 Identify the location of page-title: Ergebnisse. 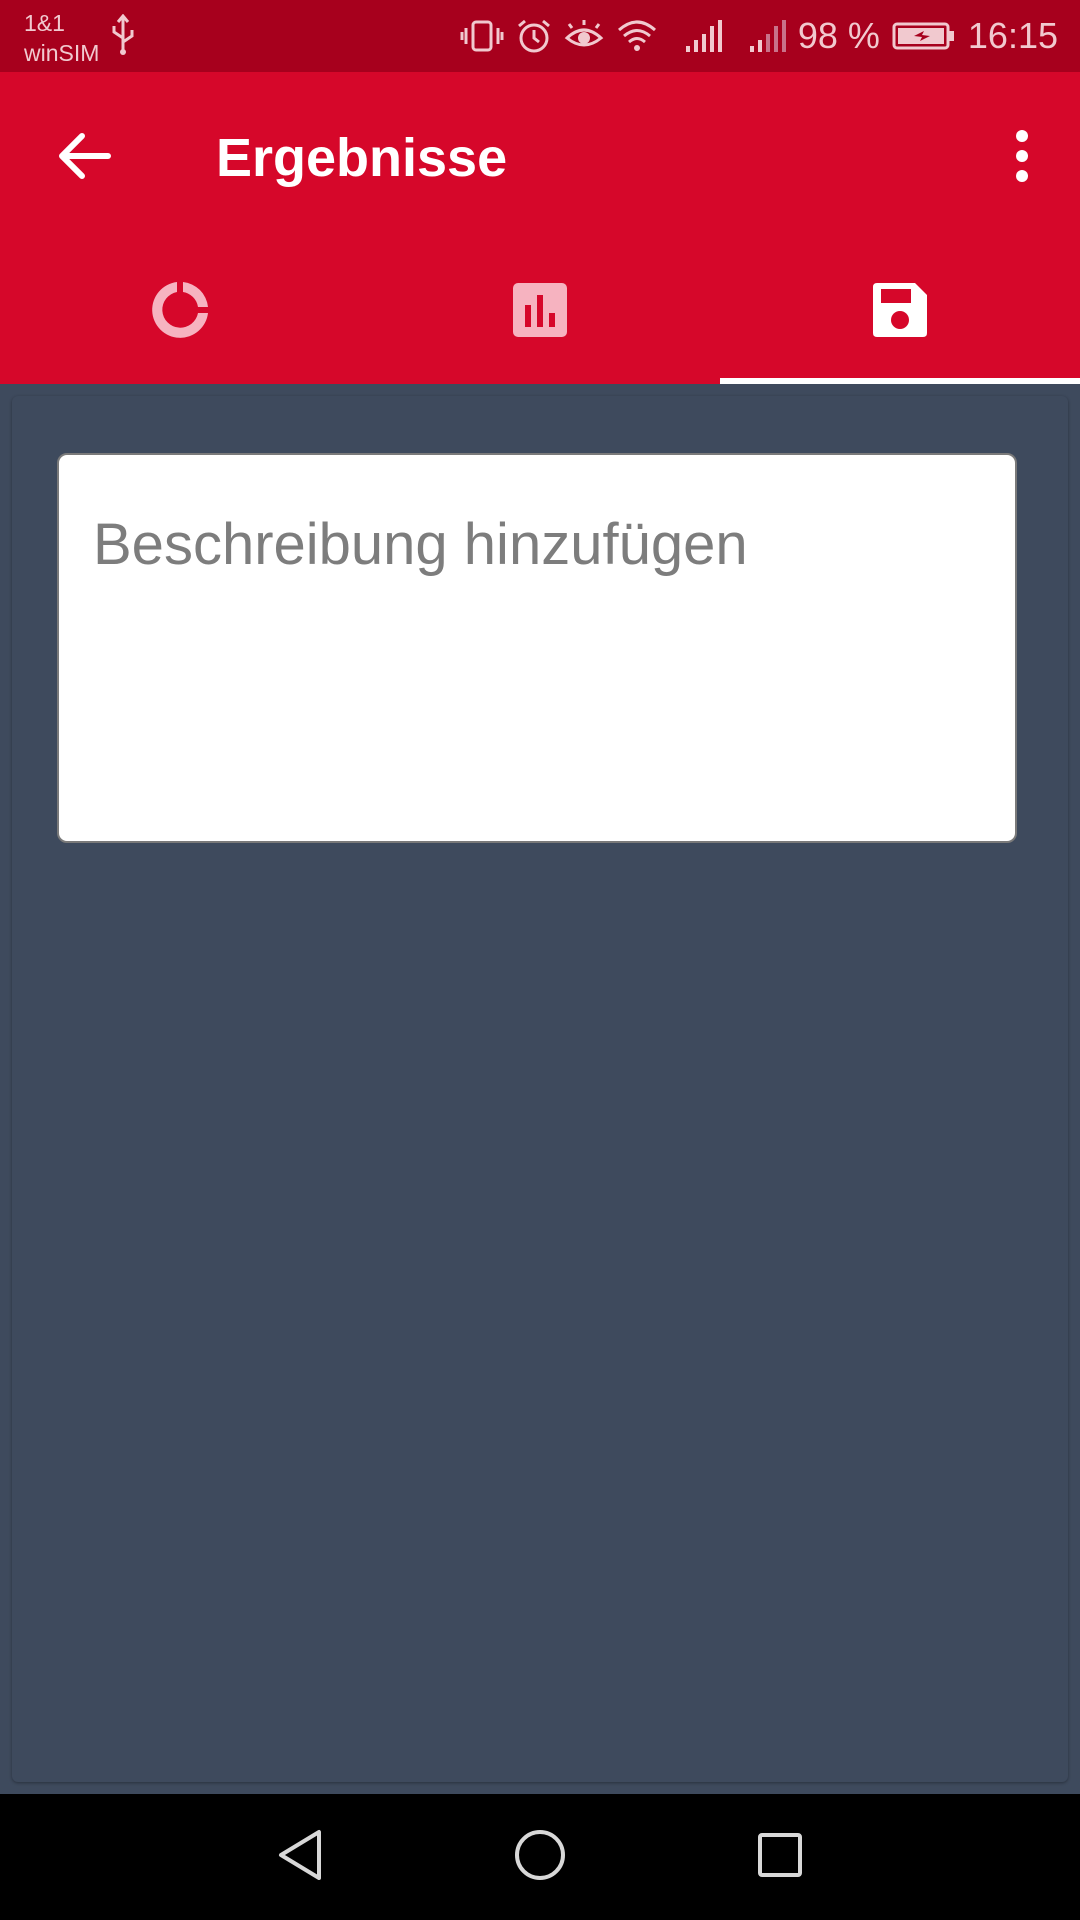
(362, 158).